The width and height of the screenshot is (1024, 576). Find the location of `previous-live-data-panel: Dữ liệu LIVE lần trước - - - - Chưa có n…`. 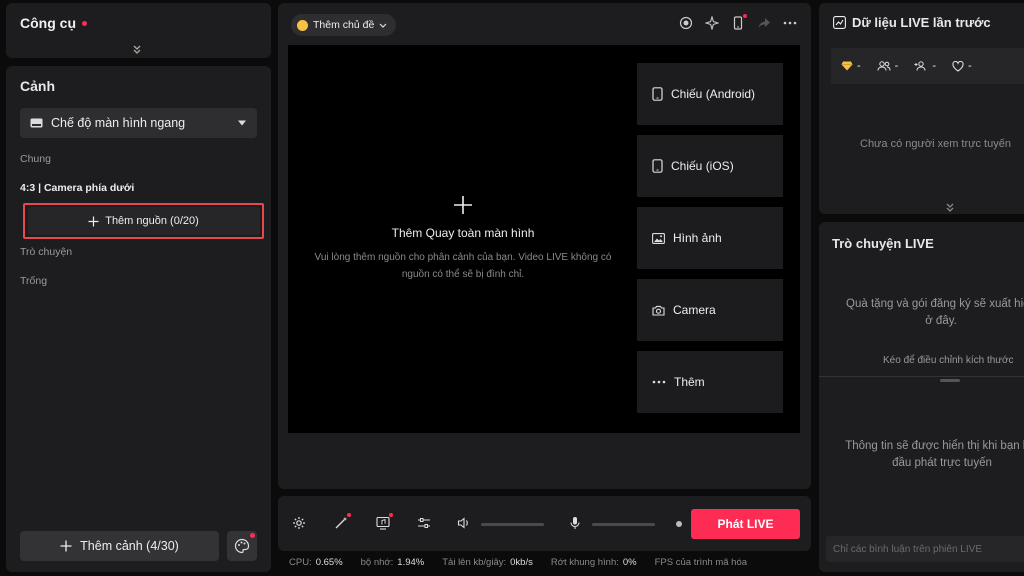

previous-live-data-panel: Dữ liệu LIVE lần trước - - - - Chưa có n… is located at coordinates (921, 108).